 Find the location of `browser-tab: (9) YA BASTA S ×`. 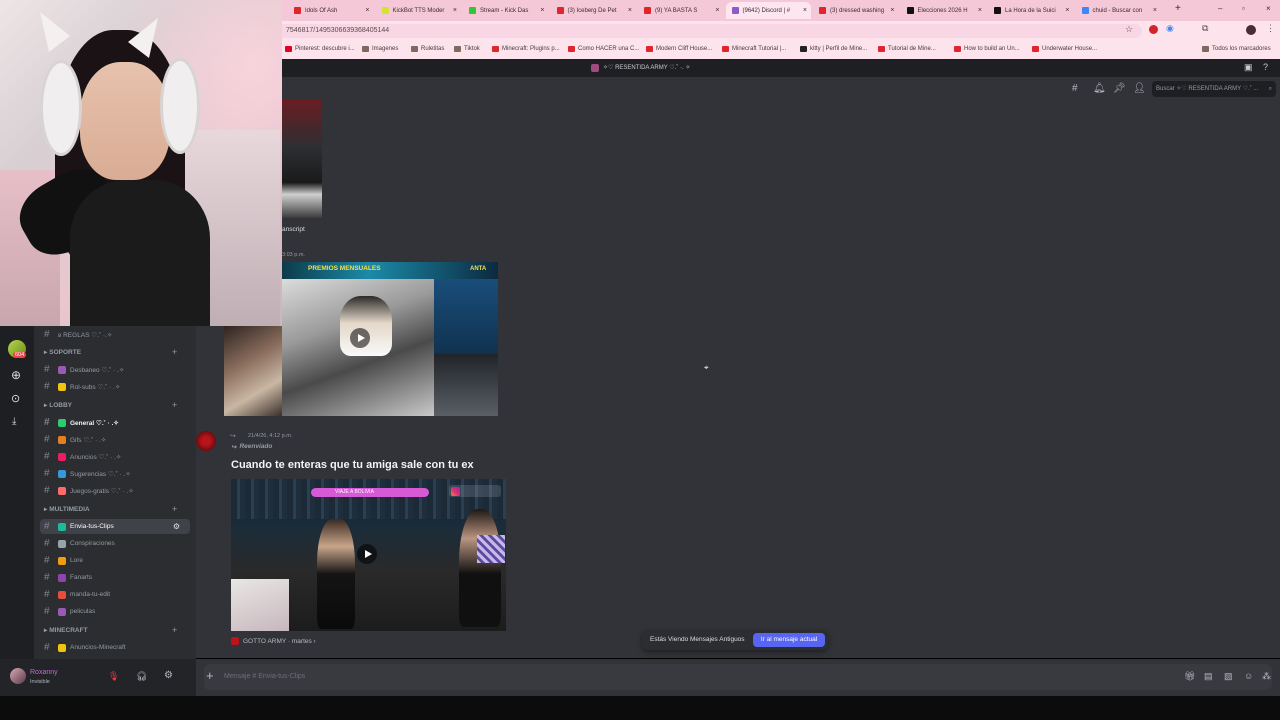

browser-tab: (9) YA BASTA S × is located at coordinates (681, 10).